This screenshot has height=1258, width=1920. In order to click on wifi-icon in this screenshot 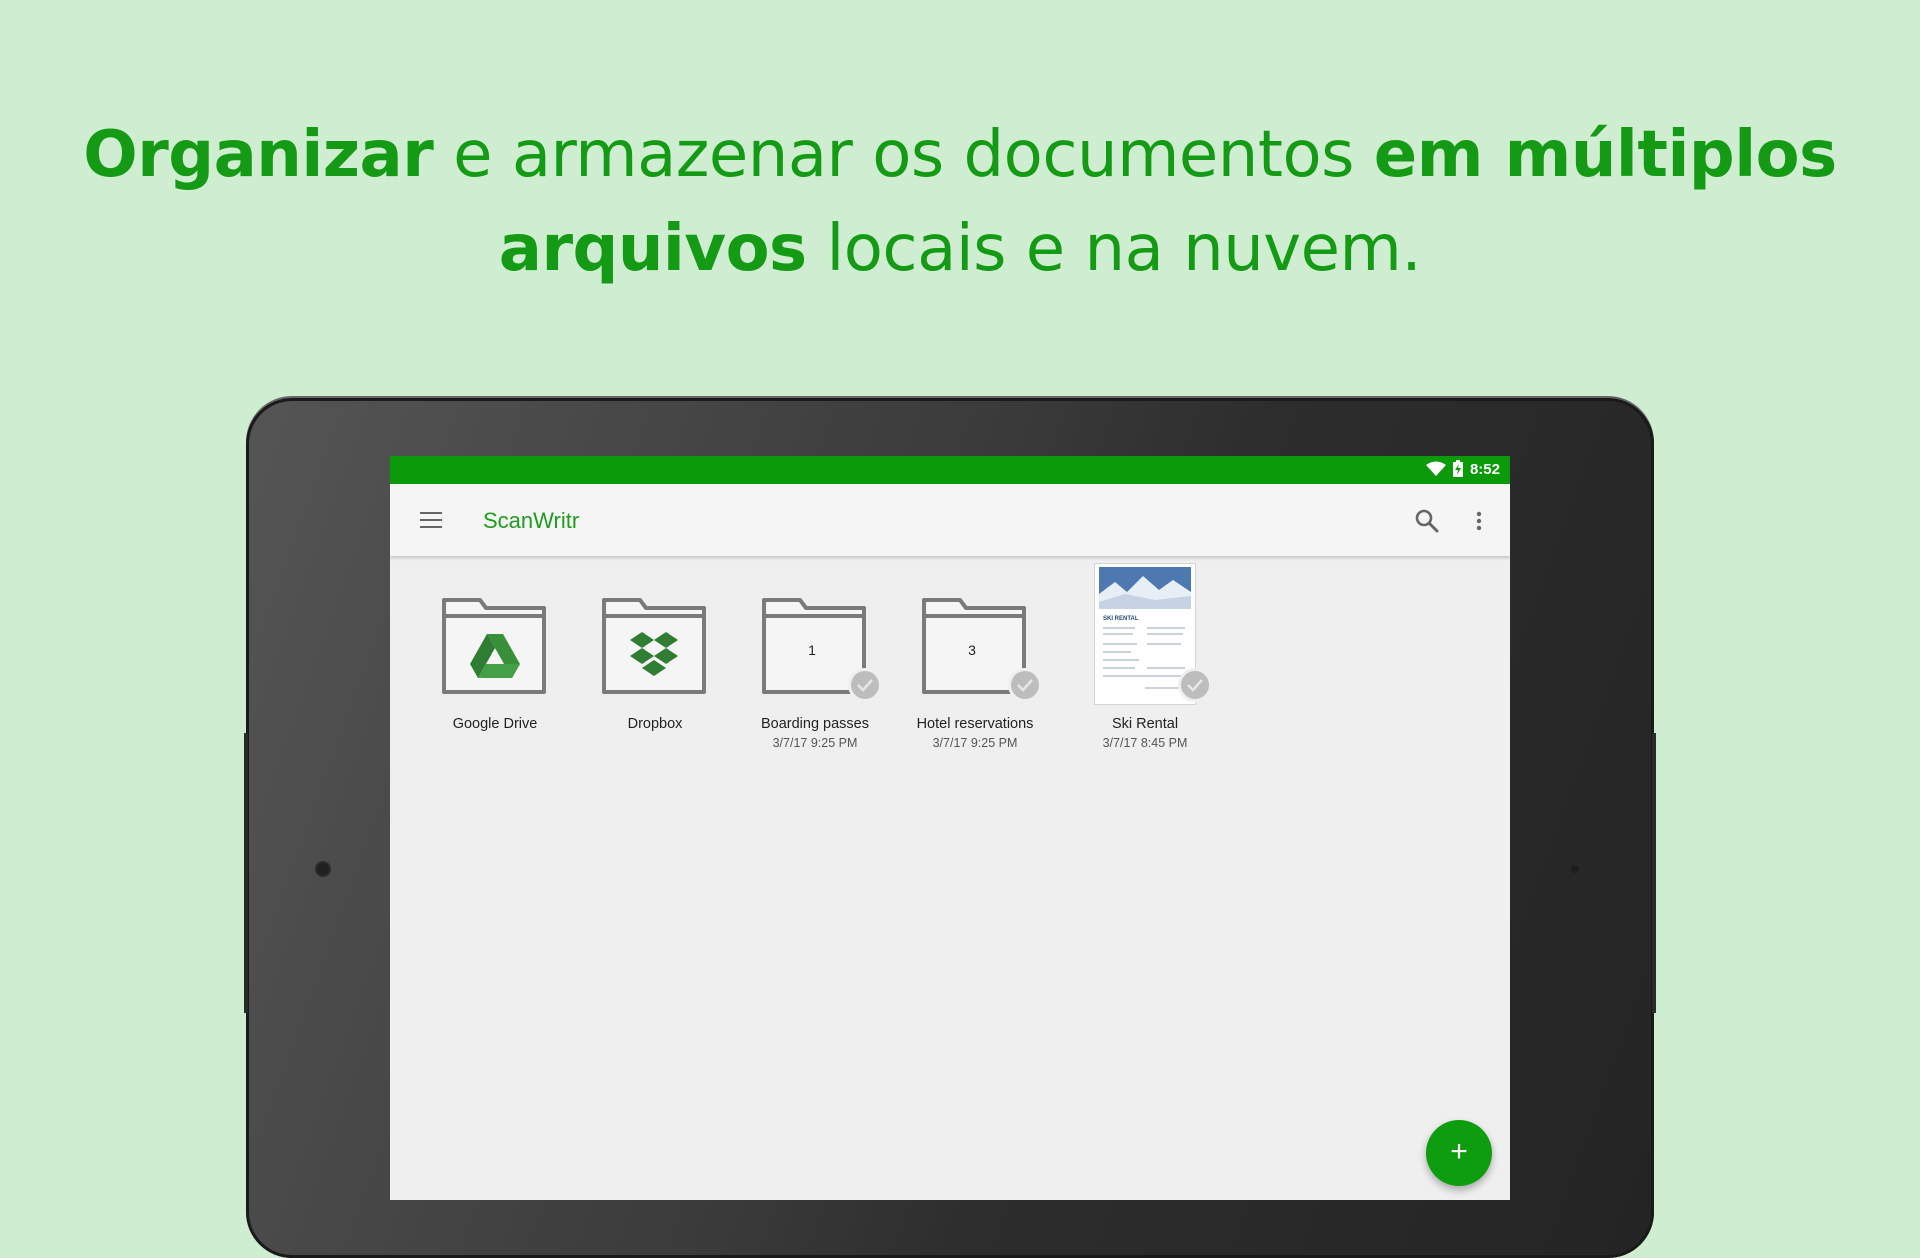, I will do `click(1435, 468)`.